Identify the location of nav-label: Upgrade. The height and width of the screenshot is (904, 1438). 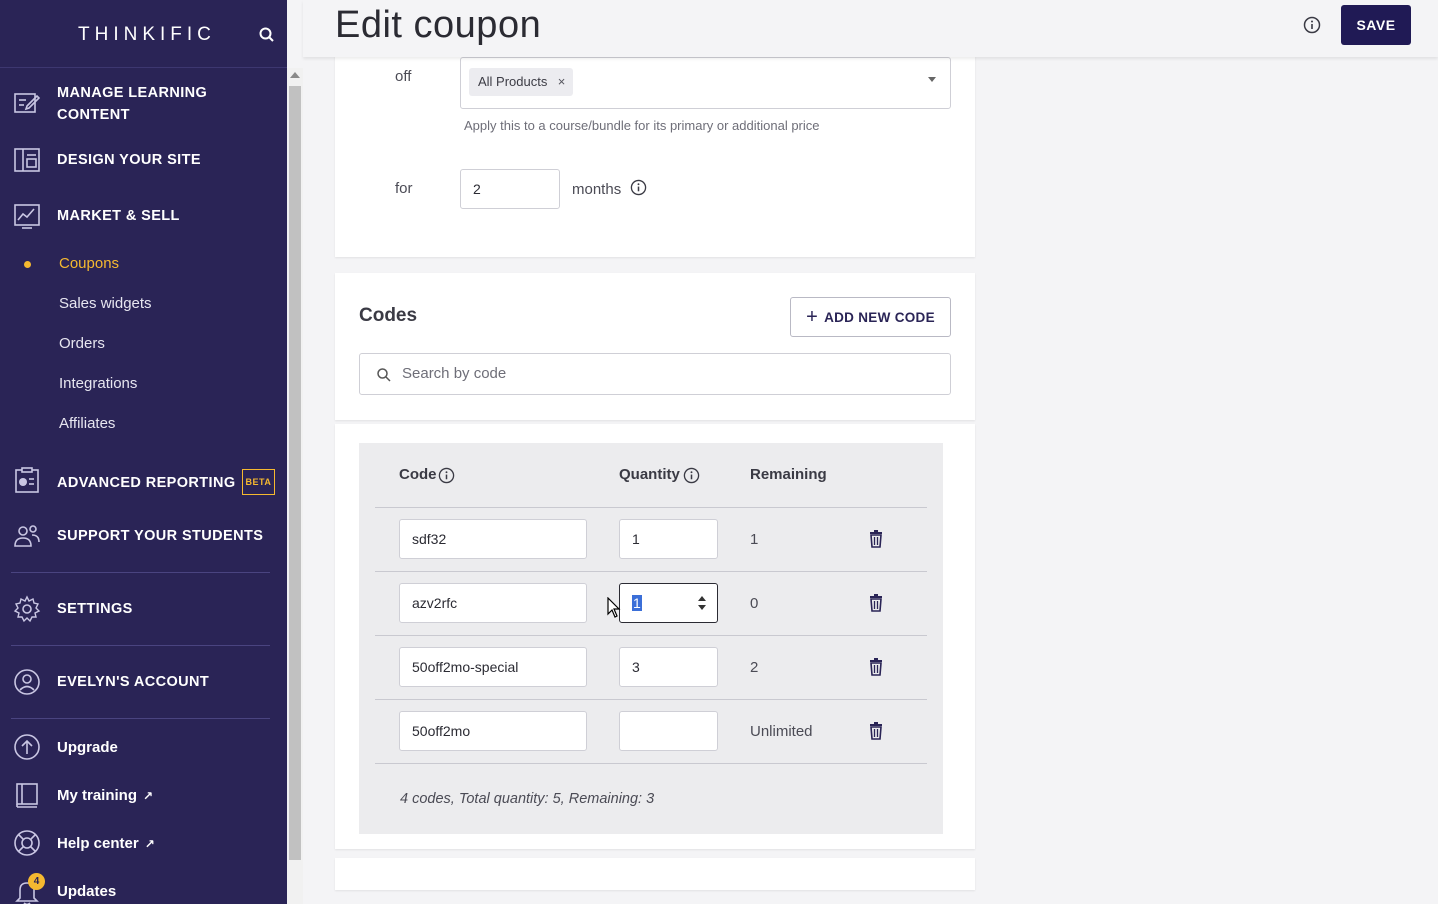
(87, 747).